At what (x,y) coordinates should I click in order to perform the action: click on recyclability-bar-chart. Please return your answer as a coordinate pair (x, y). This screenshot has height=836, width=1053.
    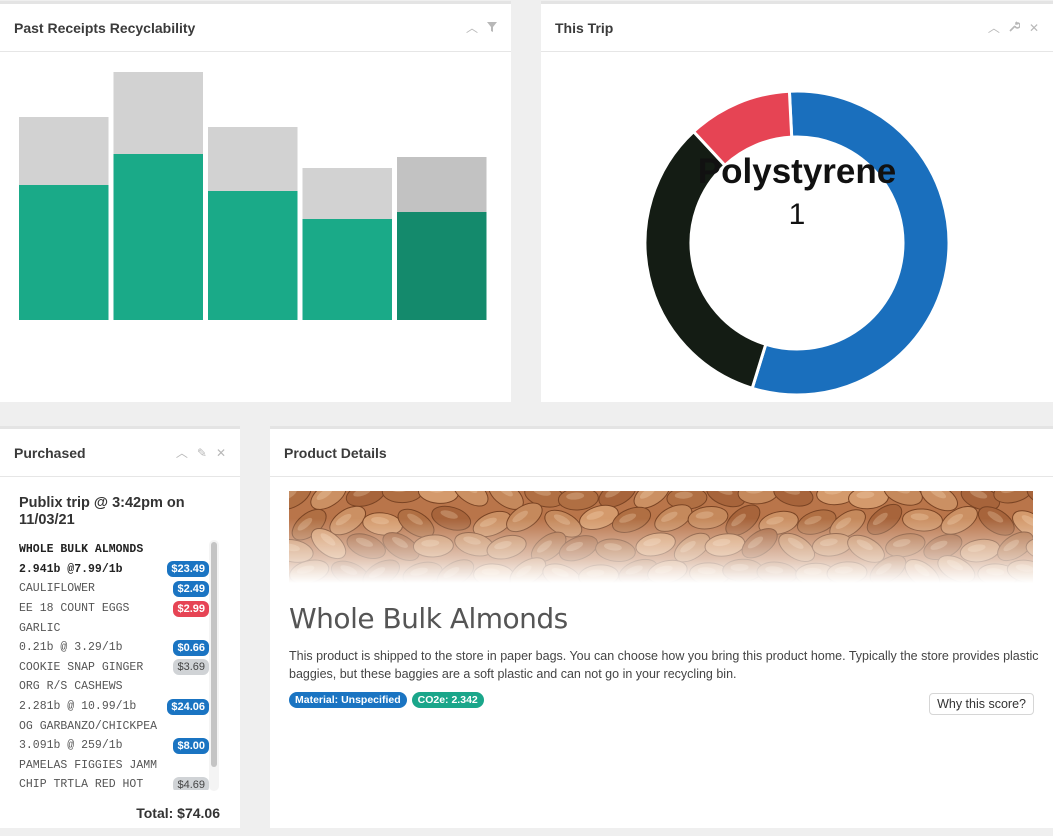
    Looking at the image, I should click on (253, 196).